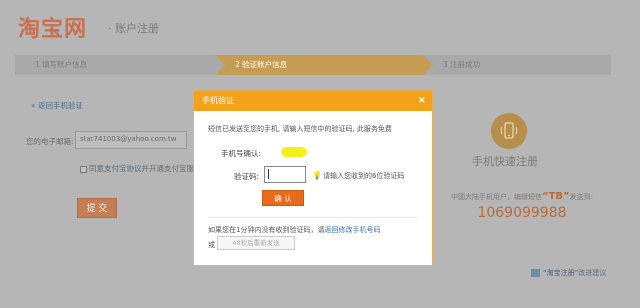 The height and width of the screenshot is (308, 640). What do you see at coordinates (247, 176) in the screenshot?
I see `code-label: 验证码:` at bounding box center [247, 176].